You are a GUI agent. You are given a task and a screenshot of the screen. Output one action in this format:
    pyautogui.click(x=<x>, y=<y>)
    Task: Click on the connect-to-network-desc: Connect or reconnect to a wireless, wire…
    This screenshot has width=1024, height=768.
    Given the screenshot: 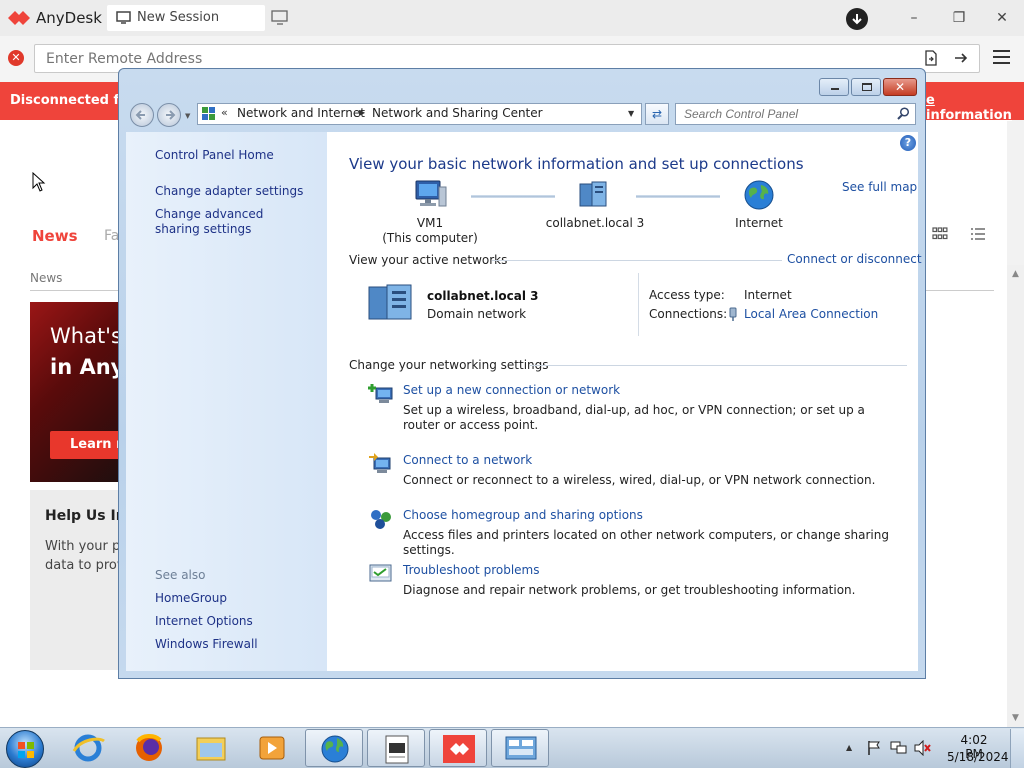 What is the action you would take?
    pyautogui.click(x=639, y=480)
    